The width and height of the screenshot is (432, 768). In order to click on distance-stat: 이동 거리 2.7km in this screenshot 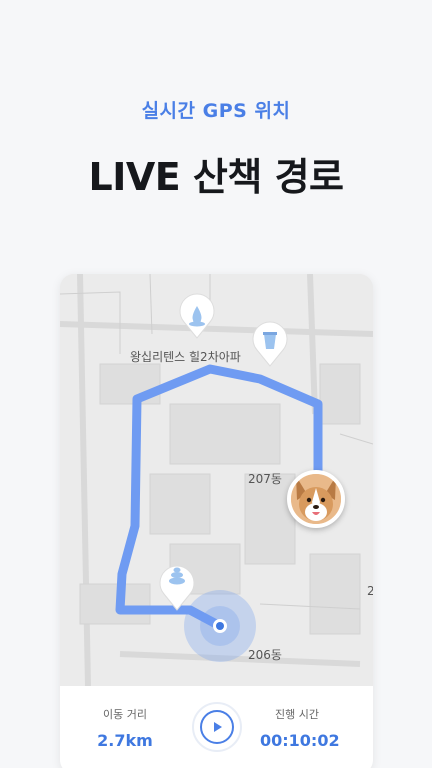, I will do `click(125, 728)`.